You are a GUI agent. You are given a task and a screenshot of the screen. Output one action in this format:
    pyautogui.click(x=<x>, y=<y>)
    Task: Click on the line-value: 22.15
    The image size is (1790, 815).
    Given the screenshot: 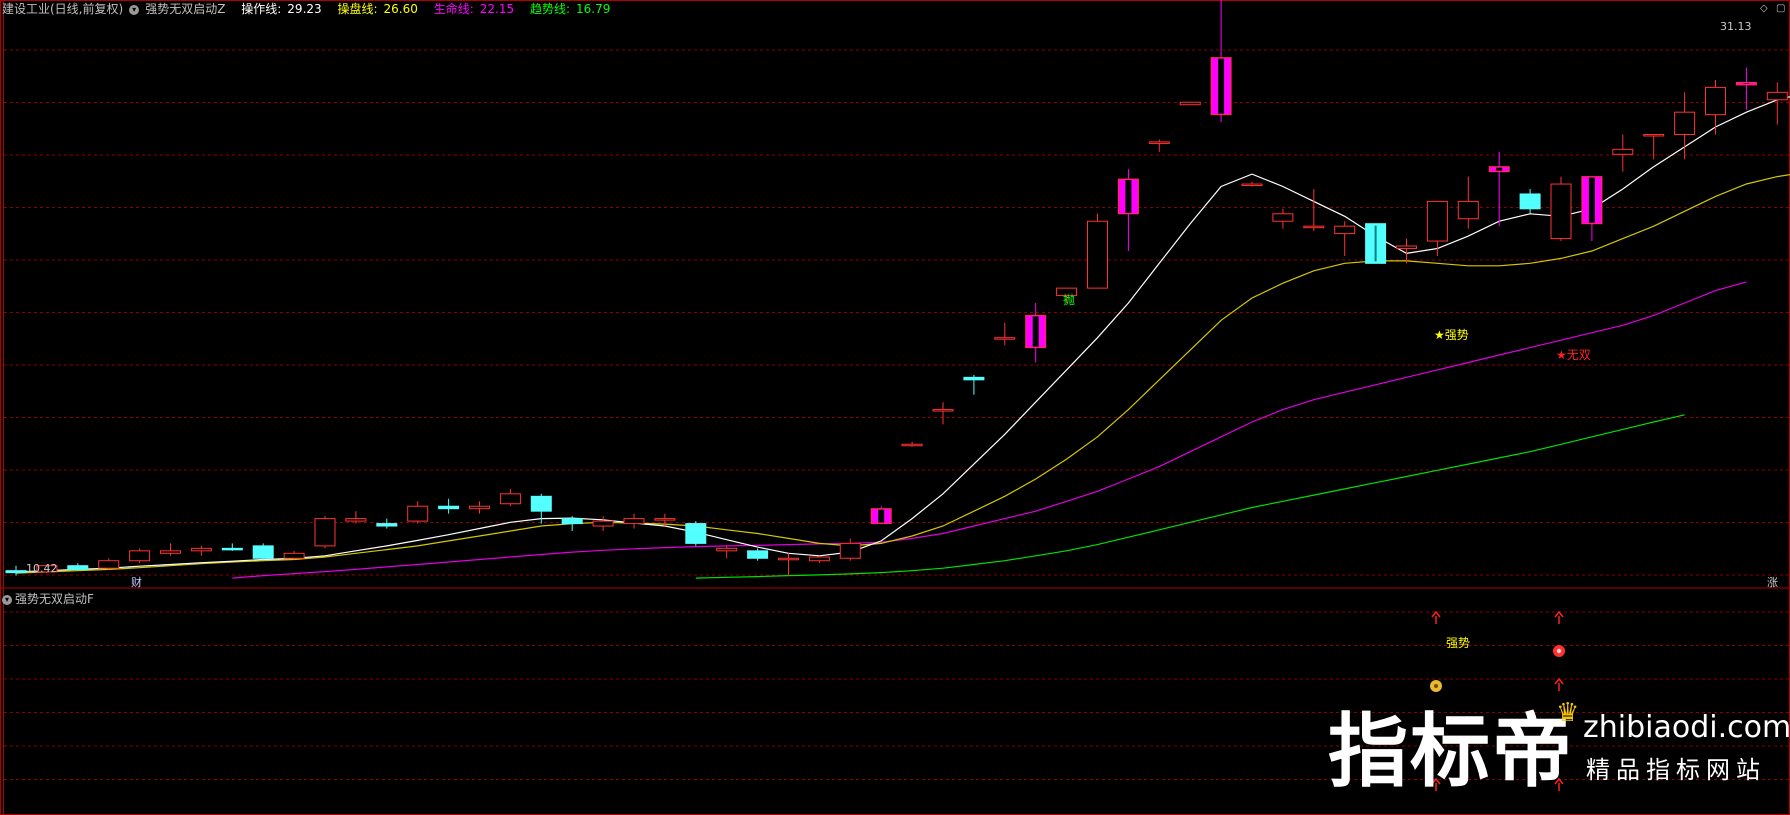 What is the action you would take?
    pyautogui.click(x=497, y=9)
    